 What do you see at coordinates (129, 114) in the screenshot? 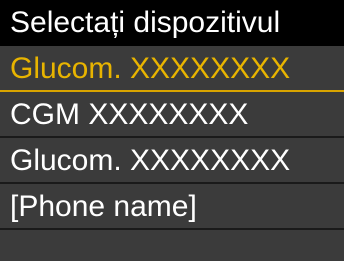
I see `device-item-label: CGM XXXXXXXX` at bounding box center [129, 114].